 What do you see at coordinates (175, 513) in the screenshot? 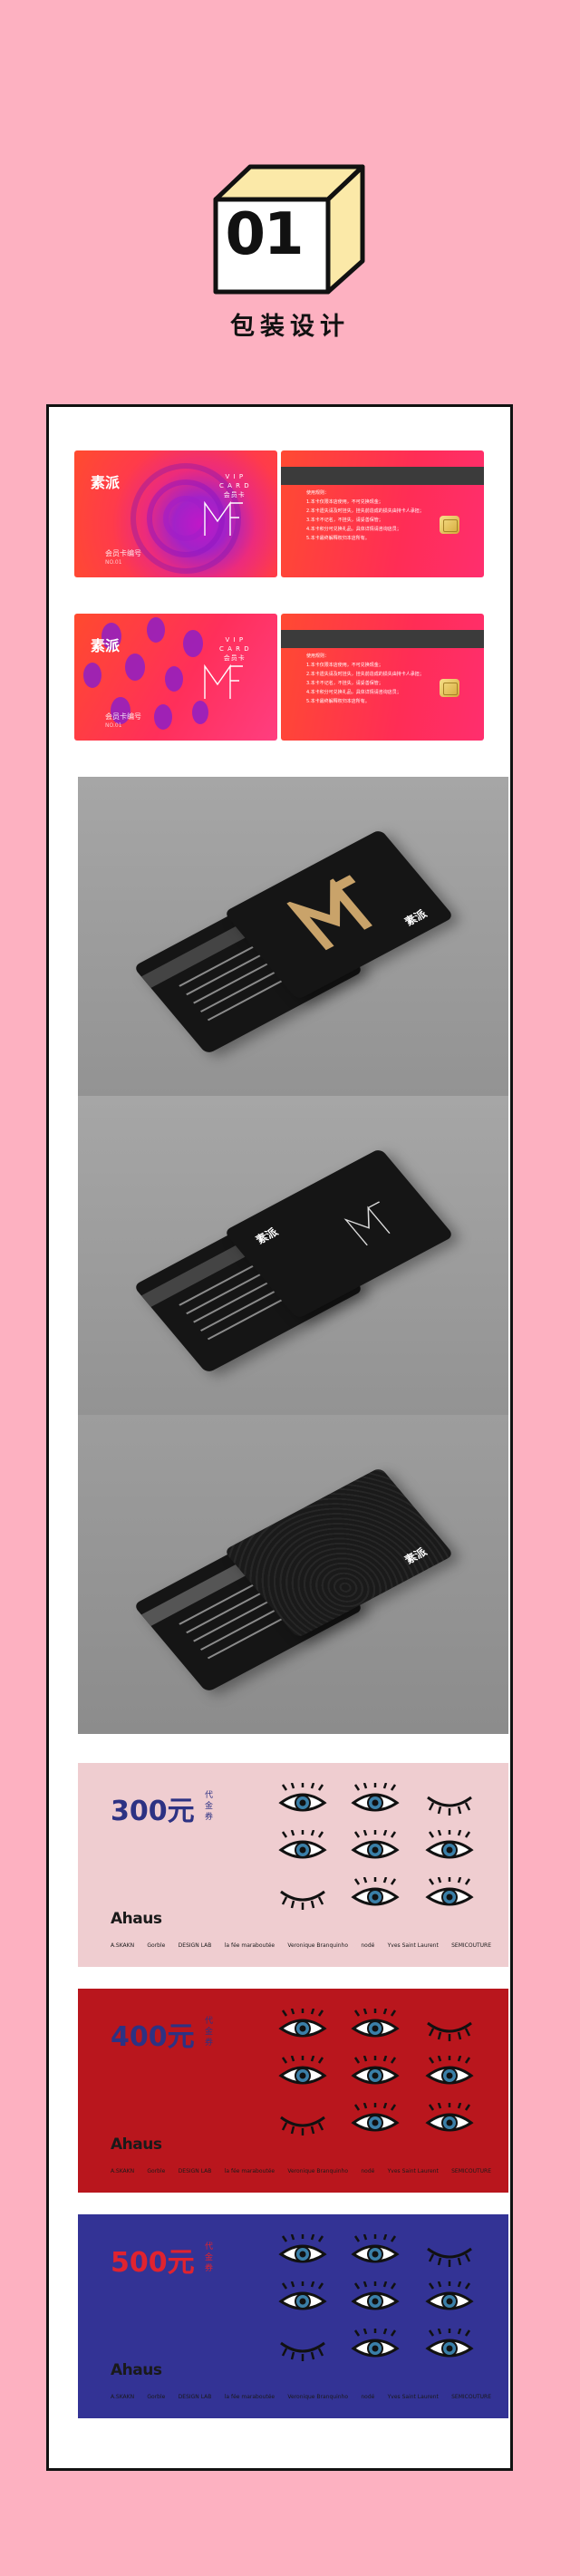
I see `vip-card-front-1: 素派 V I PC A R D 会员卡 会员卡编号 NO.01` at bounding box center [175, 513].